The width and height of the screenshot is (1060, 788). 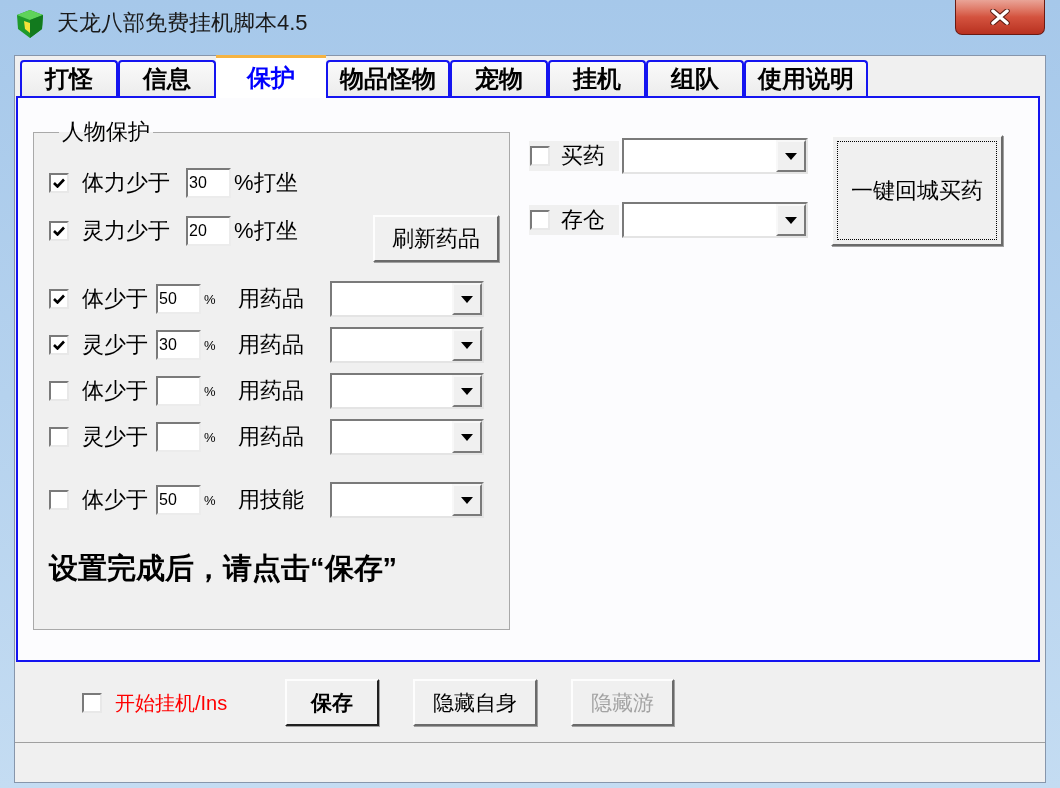 What do you see at coordinates (695, 78) in the screenshot?
I see `tab: 组队` at bounding box center [695, 78].